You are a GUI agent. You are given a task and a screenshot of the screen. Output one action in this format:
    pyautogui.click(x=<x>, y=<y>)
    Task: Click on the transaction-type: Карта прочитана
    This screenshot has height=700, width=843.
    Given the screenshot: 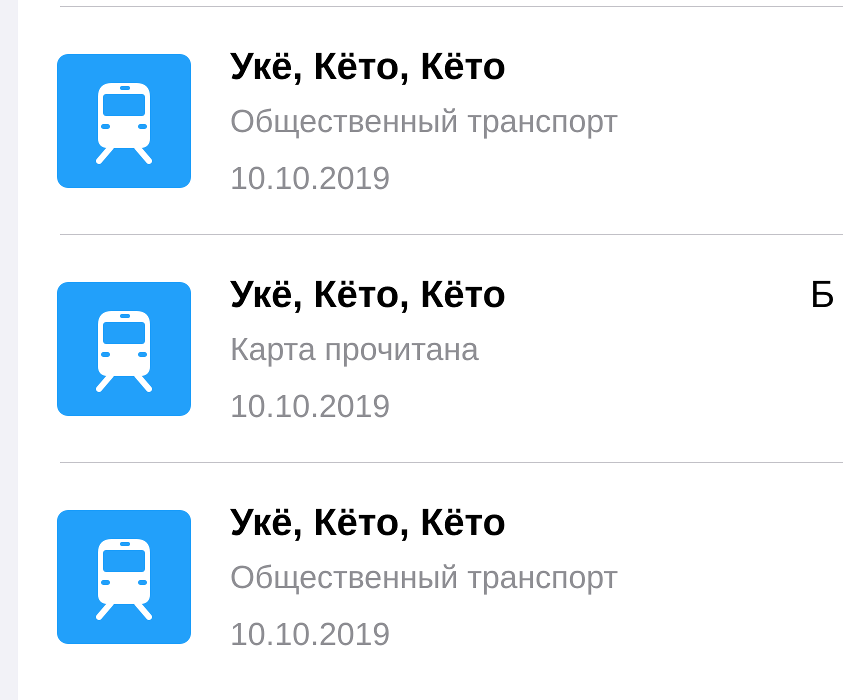 What is the action you would take?
    pyautogui.click(x=355, y=349)
    